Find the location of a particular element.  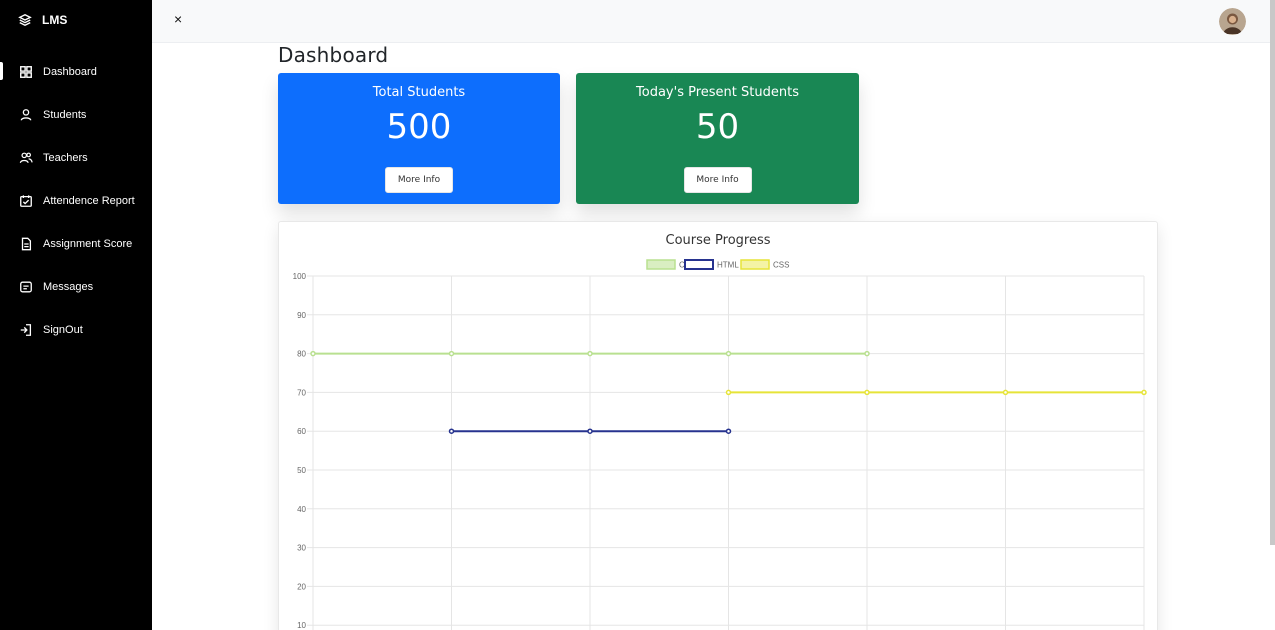

legend-label: HTML is located at coordinates (728, 265).